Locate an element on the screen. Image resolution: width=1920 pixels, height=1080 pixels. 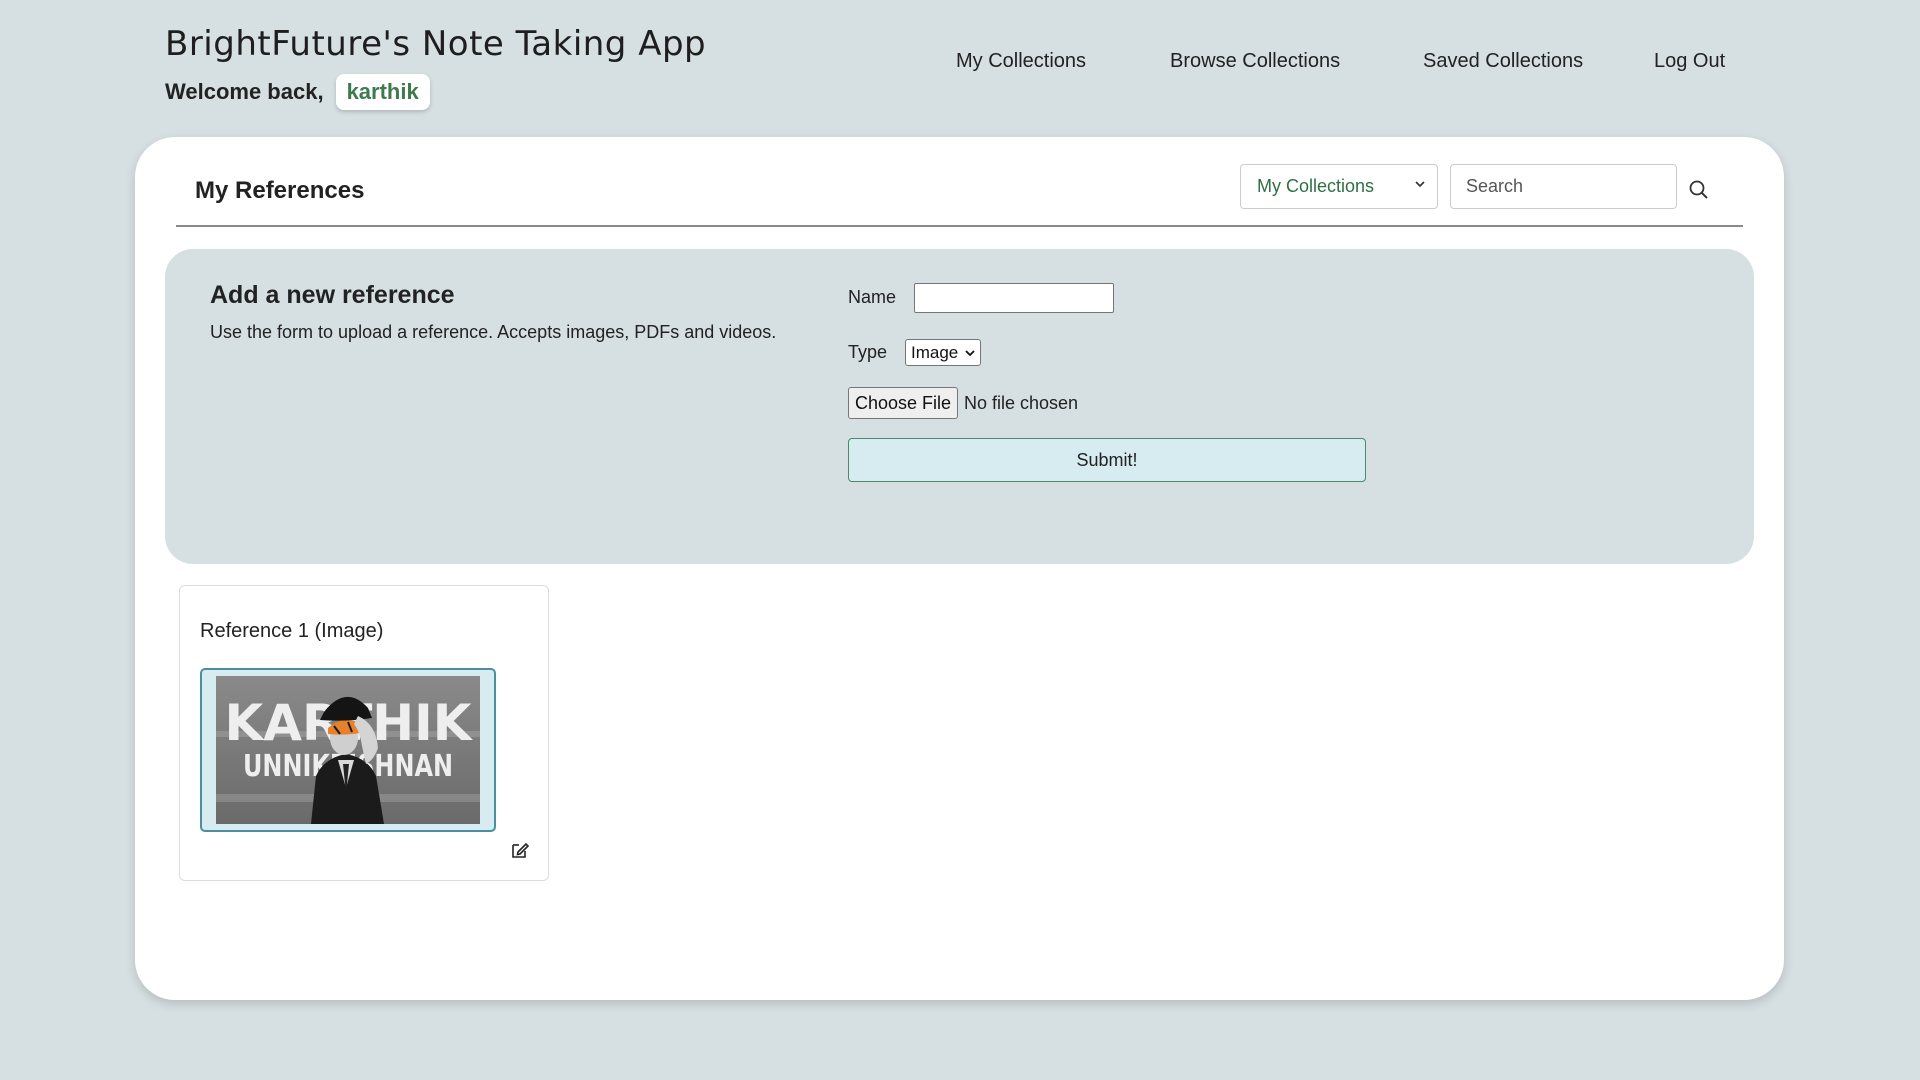
type-select-value: Image is located at coordinates (935, 352).